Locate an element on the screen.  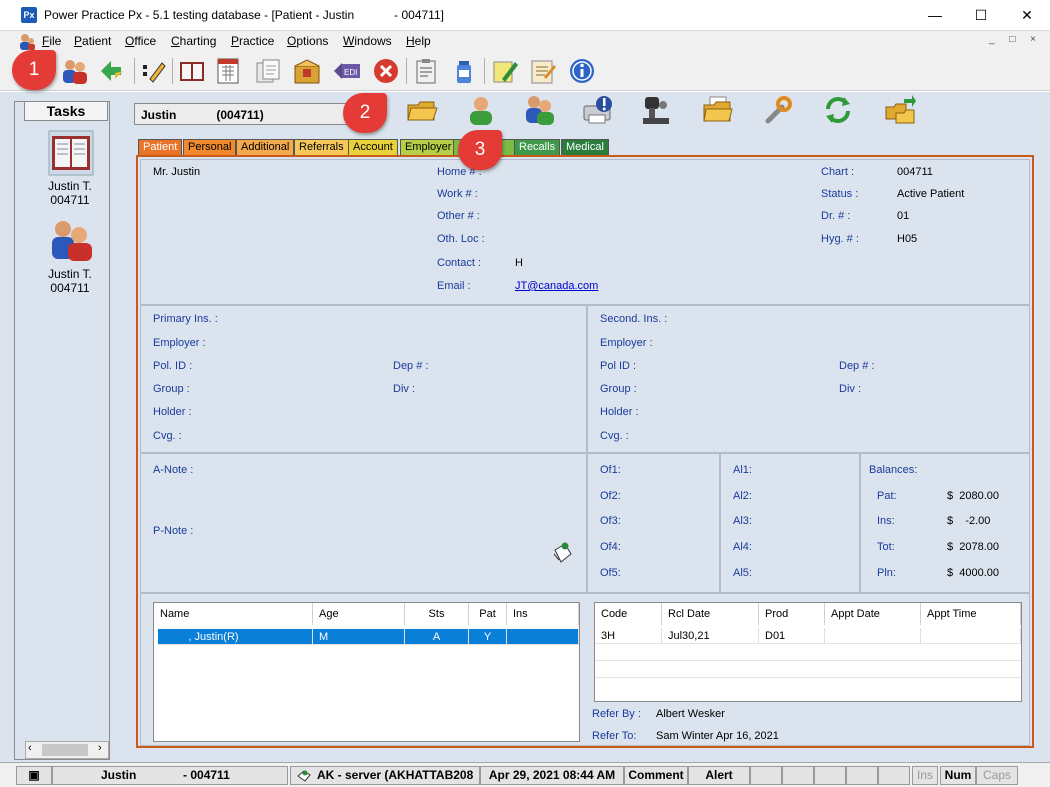
of3-label: Of3: is located at coordinates (610, 521).